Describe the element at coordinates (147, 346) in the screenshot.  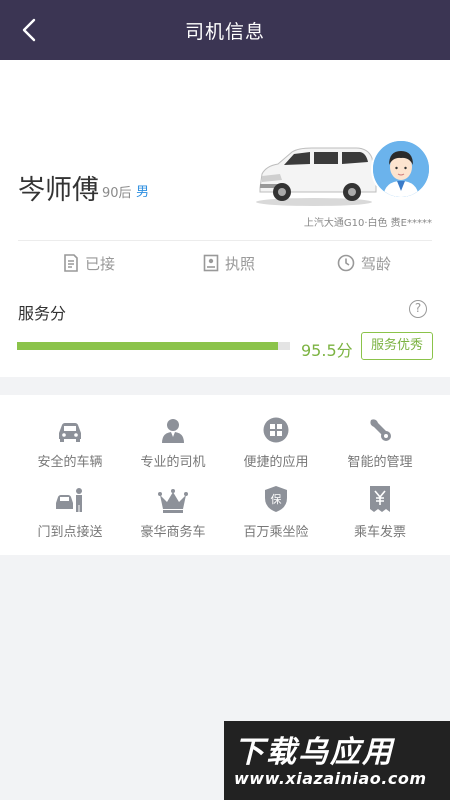
I see `score-progress-fill` at that location.